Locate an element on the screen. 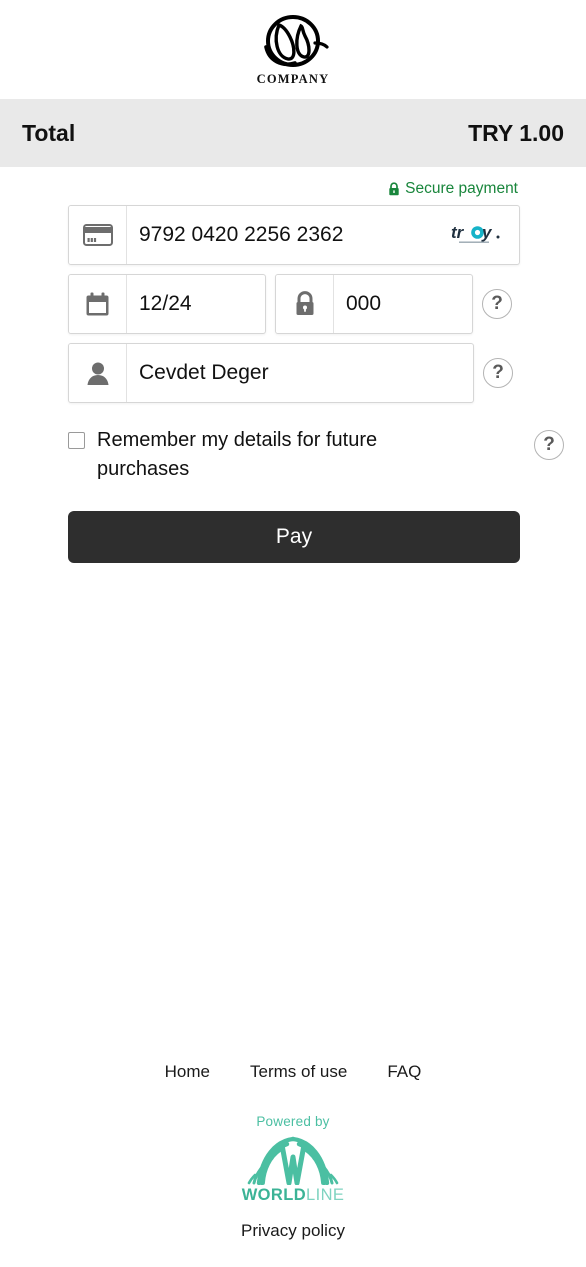  calendar-icon-cell is located at coordinates (98, 304).